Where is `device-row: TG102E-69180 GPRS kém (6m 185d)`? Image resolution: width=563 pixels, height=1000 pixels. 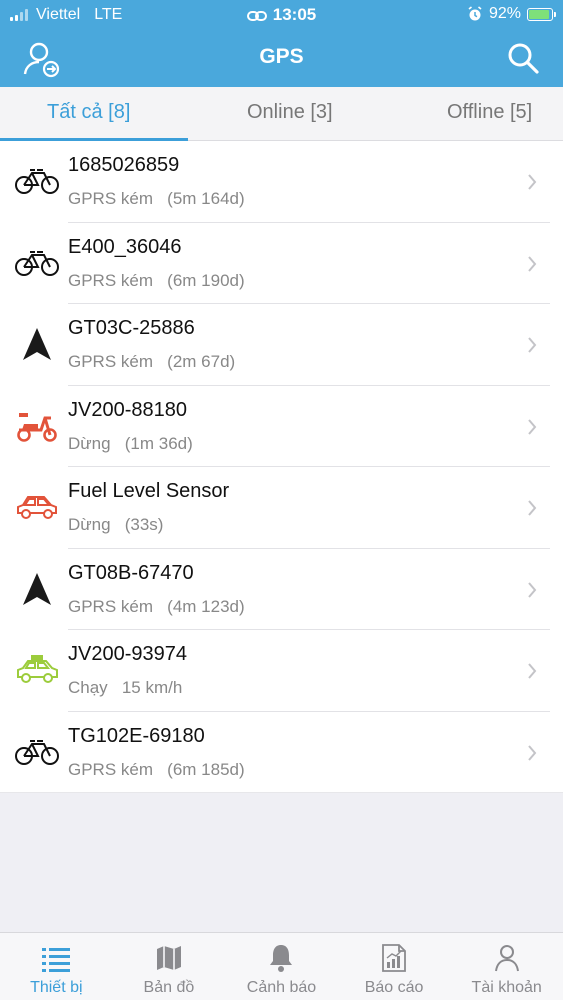
device-row: TG102E-69180 GPRS kém (6m 185d) is located at coordinates (281, 752).